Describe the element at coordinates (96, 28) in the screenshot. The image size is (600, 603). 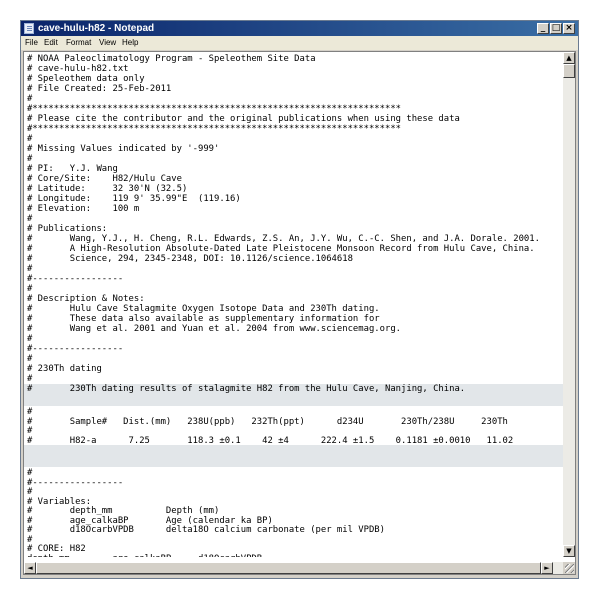
I see `window-title: cave-hulu-h82 - Notepad` at that location.